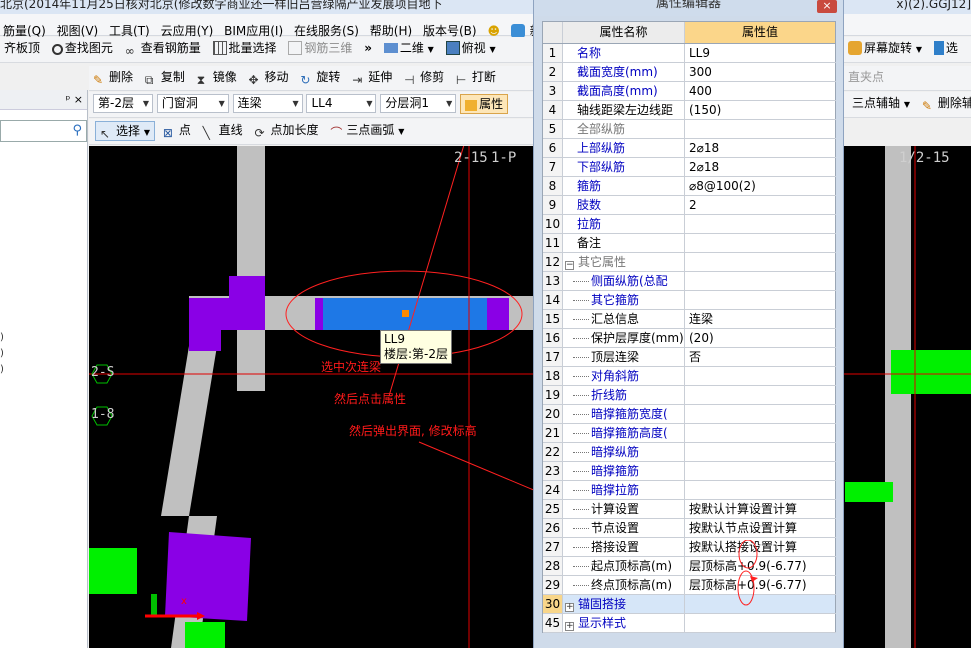  Describe the element at coordinates (569, 626) in the screenshot. I see `expand-icon: +` at that location.